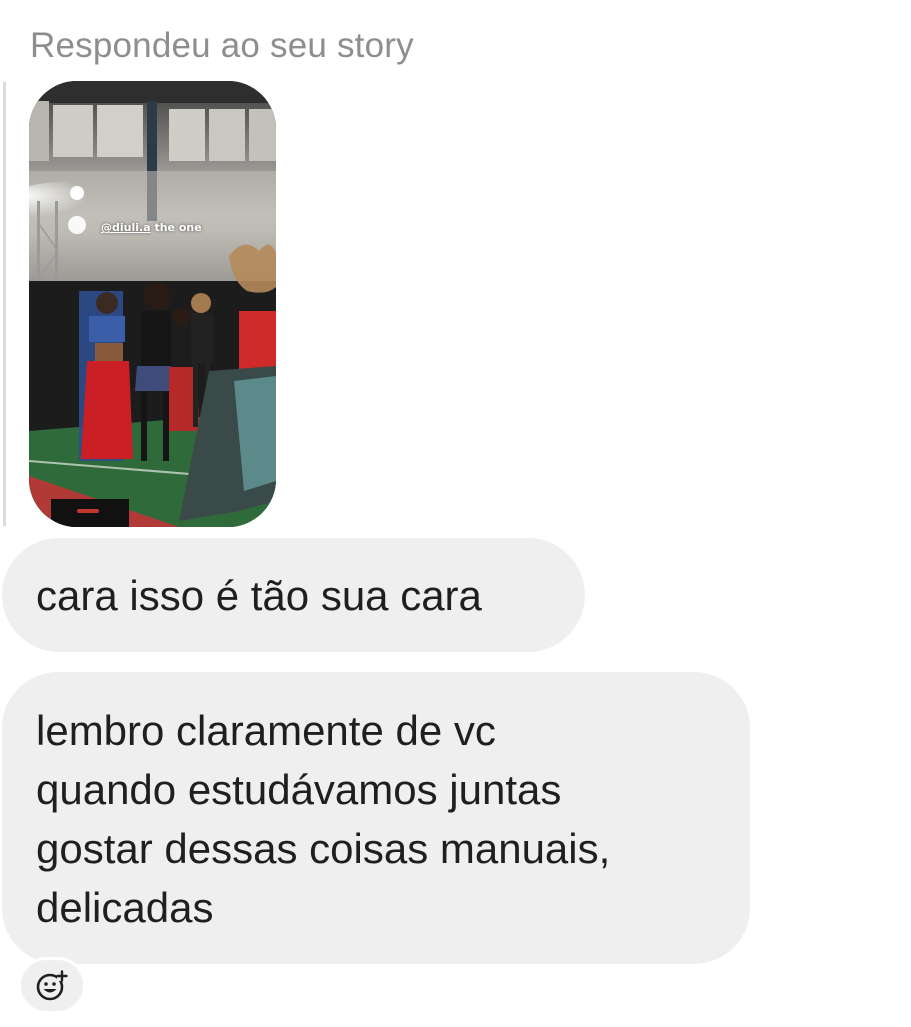 Image resolution: width=911 pixels, height=1027 pixels. What do you see at coordinates (222, 45) in the screenshot?
I see `story-reply-label: Respondeu ao seu story` at bounding box center [222, 45].